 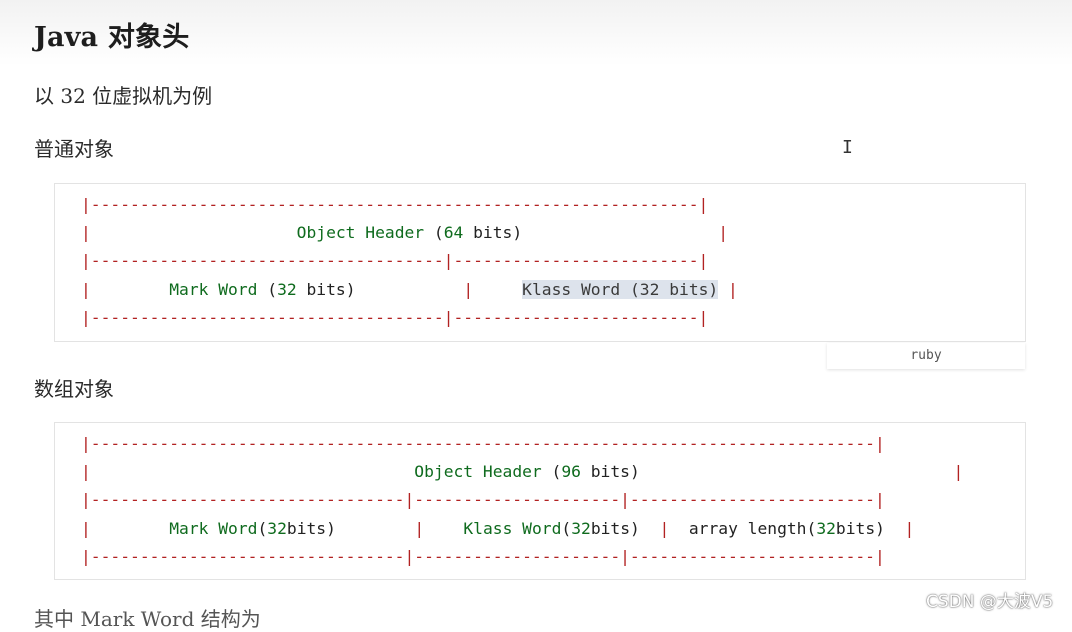 What do you see at coordinates (926, 356) in the screenshot?
I see `code-language-label: ruby` at bounding box center [926, 356].